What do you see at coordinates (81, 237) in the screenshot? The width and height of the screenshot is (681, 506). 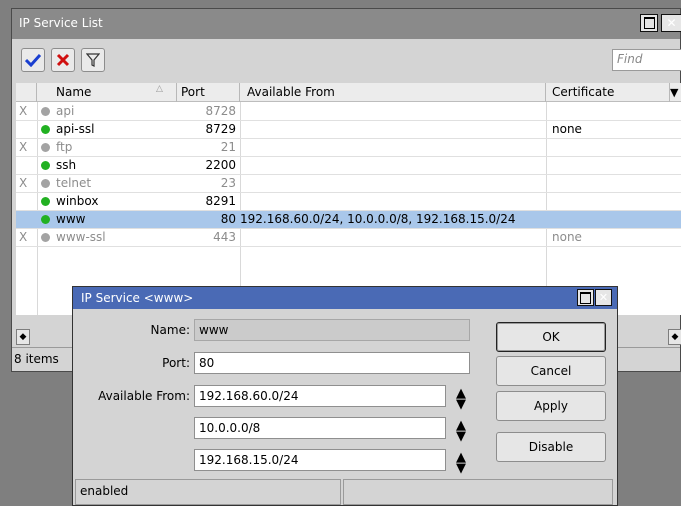 I see `row-name: www-ssl` at bounding box center [81, 237].